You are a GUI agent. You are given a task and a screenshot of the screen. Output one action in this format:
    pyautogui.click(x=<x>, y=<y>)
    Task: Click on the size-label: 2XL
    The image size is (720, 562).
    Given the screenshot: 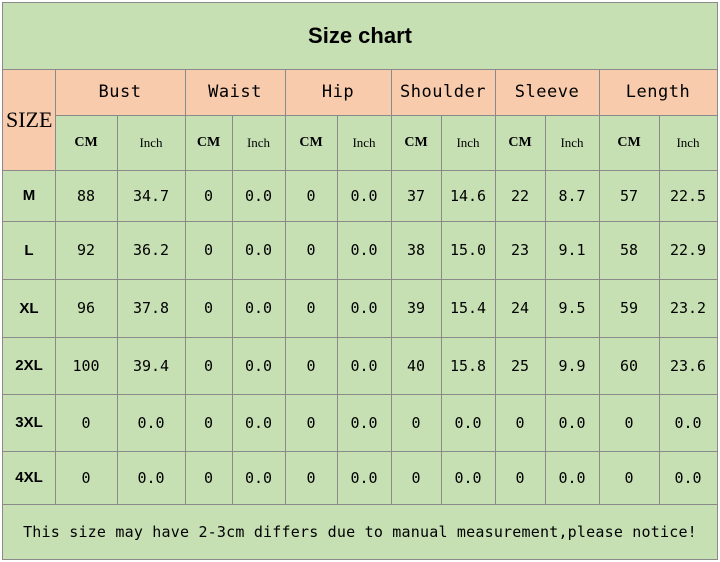 What is the action you would take?
    pyautogui.click(x=29, y=365)
    